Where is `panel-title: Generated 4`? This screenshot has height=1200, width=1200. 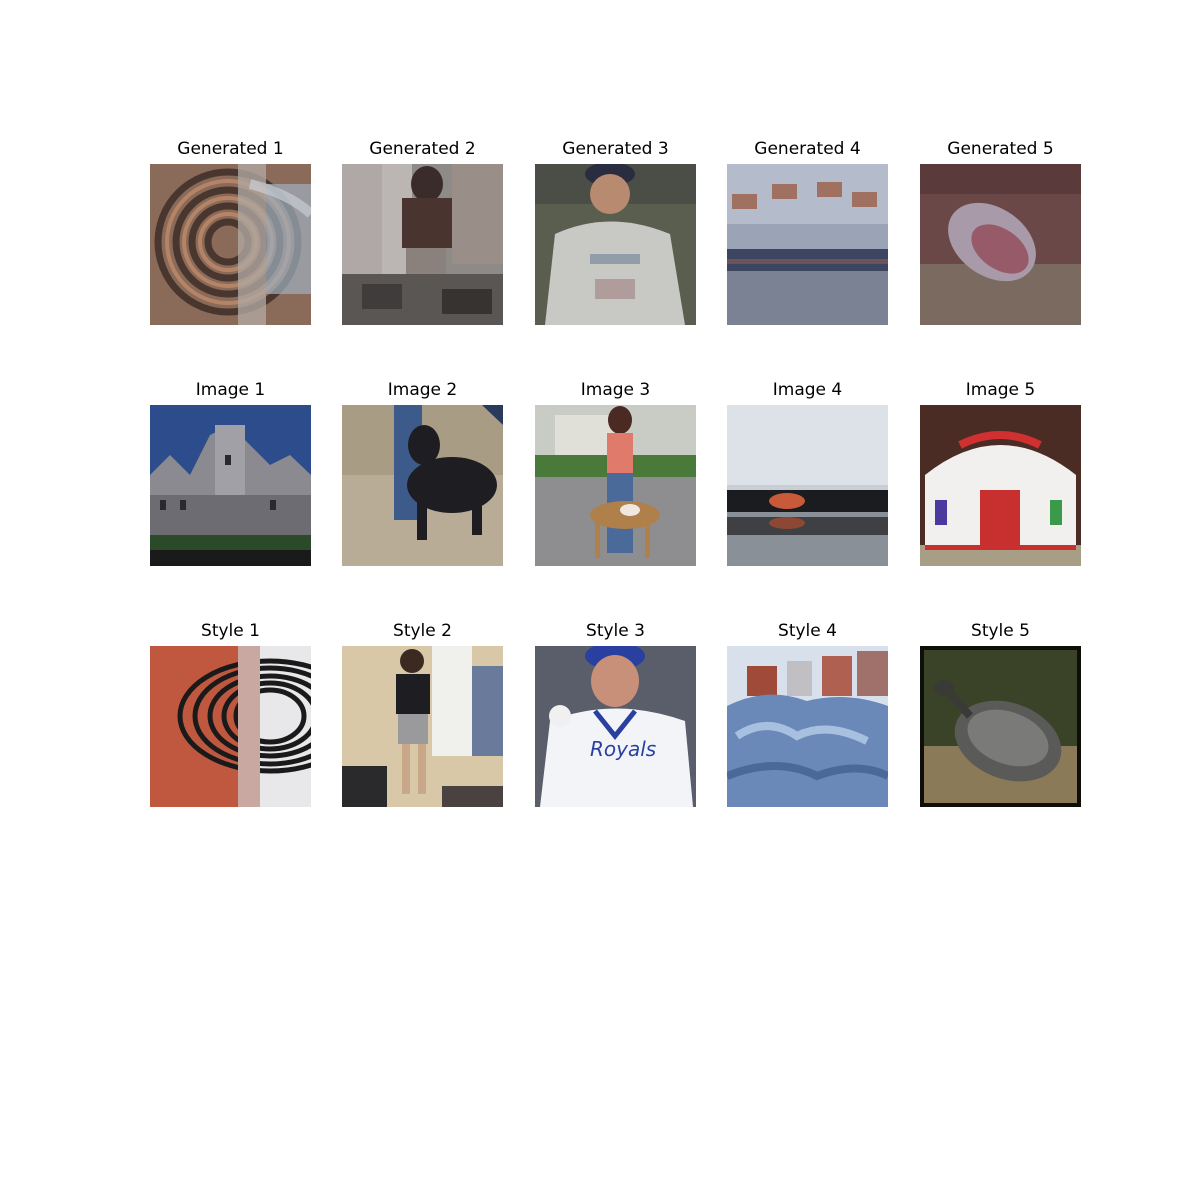
panel-title: Generated 4 is located at coordinates (807, 149).